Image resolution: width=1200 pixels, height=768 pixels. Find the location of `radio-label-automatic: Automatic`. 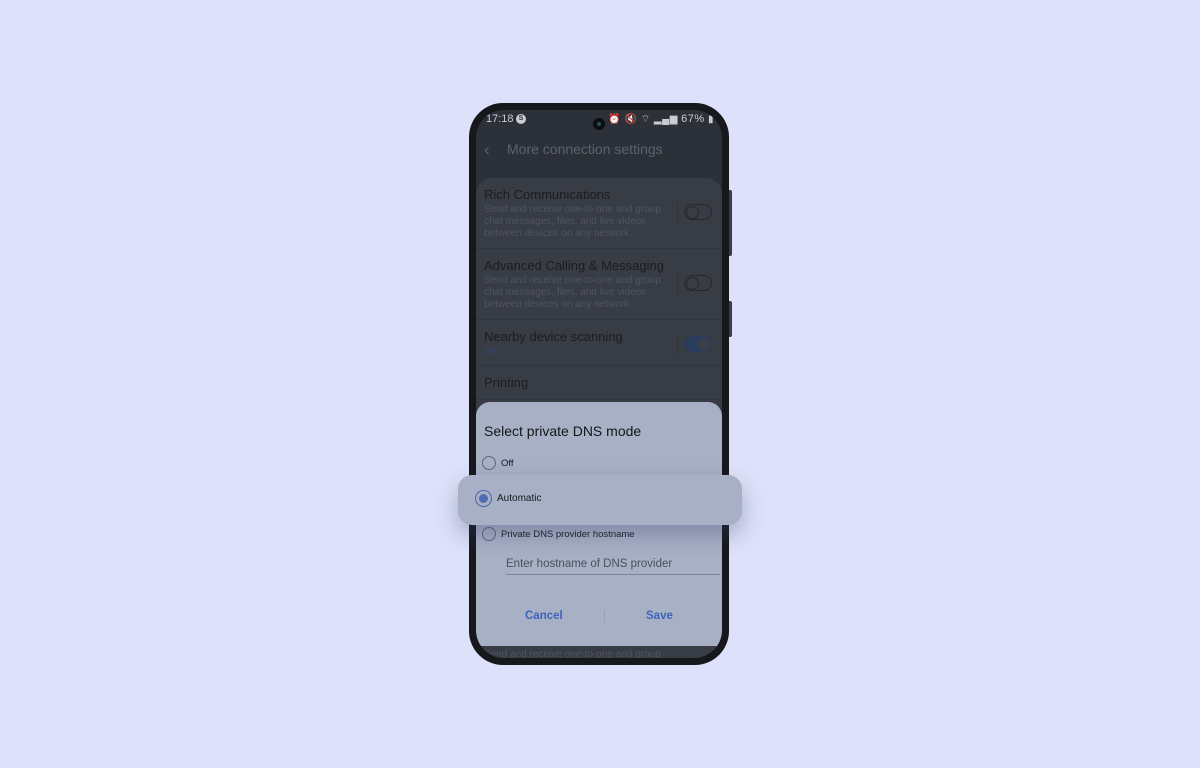

radio-label-automatic: Automatic is located at coordinates (519, 498).